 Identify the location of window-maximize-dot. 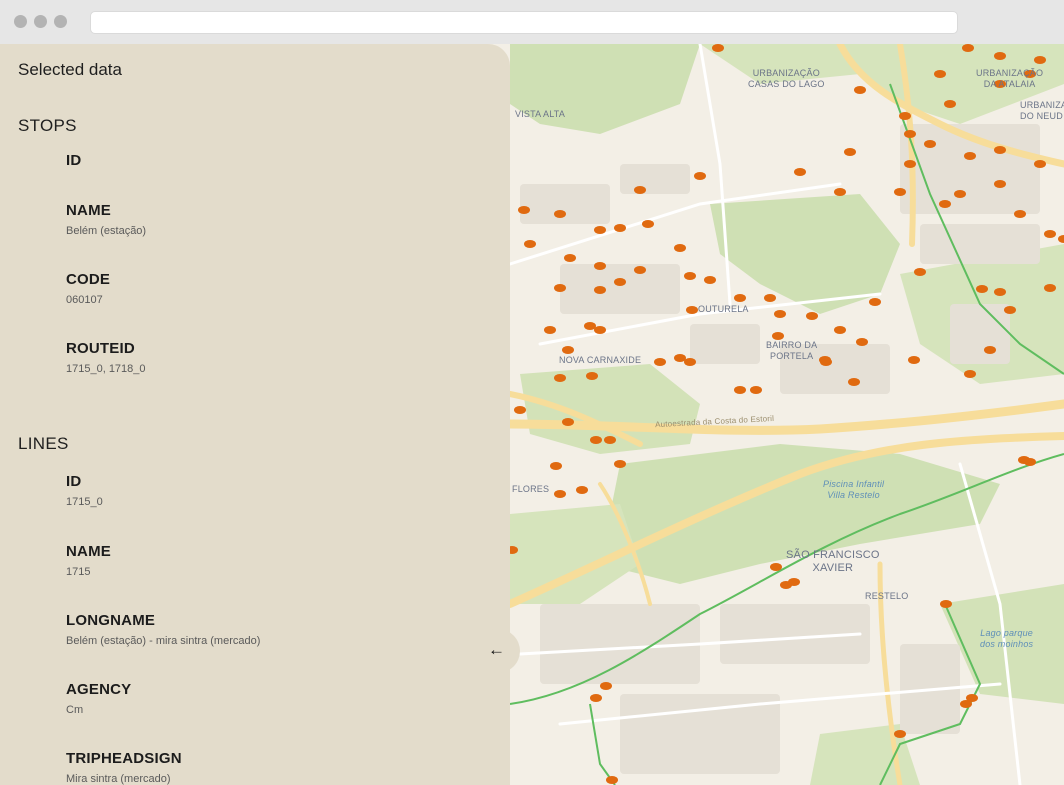
(60, 21).